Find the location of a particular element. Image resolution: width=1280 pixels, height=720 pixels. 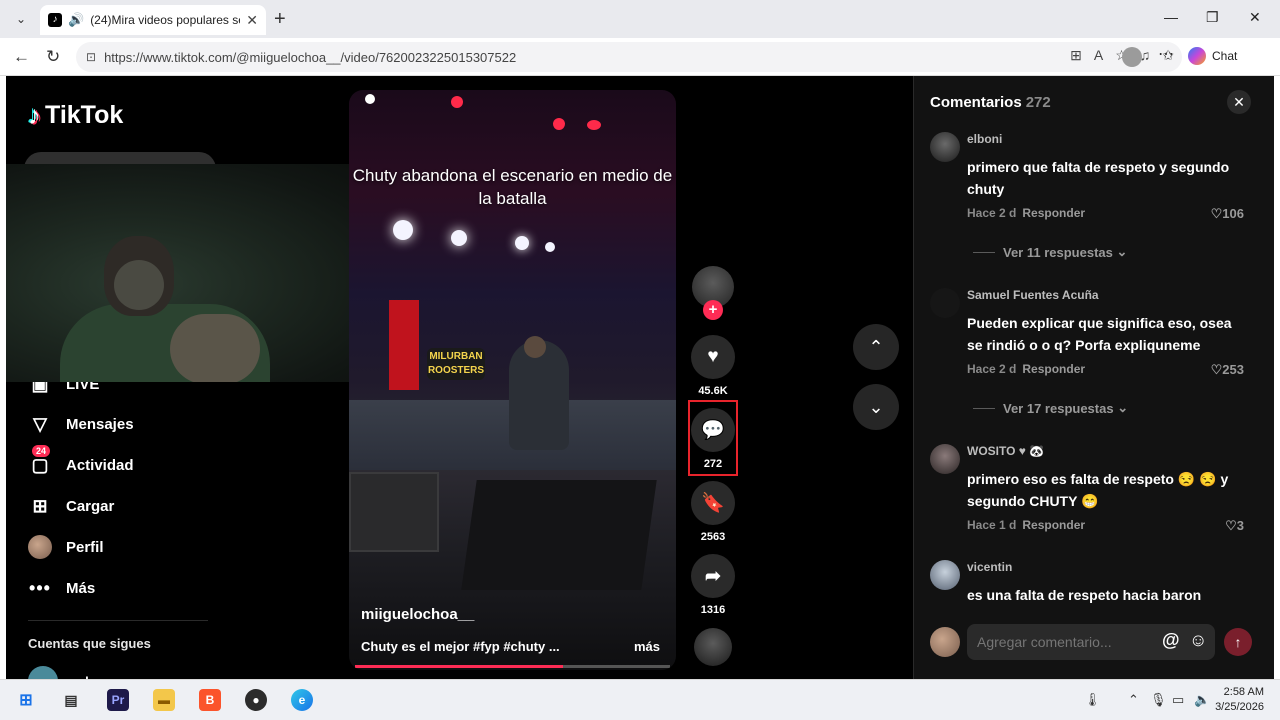

browser-menu-icon: ⋯ is located at coordinates (1166, 54).